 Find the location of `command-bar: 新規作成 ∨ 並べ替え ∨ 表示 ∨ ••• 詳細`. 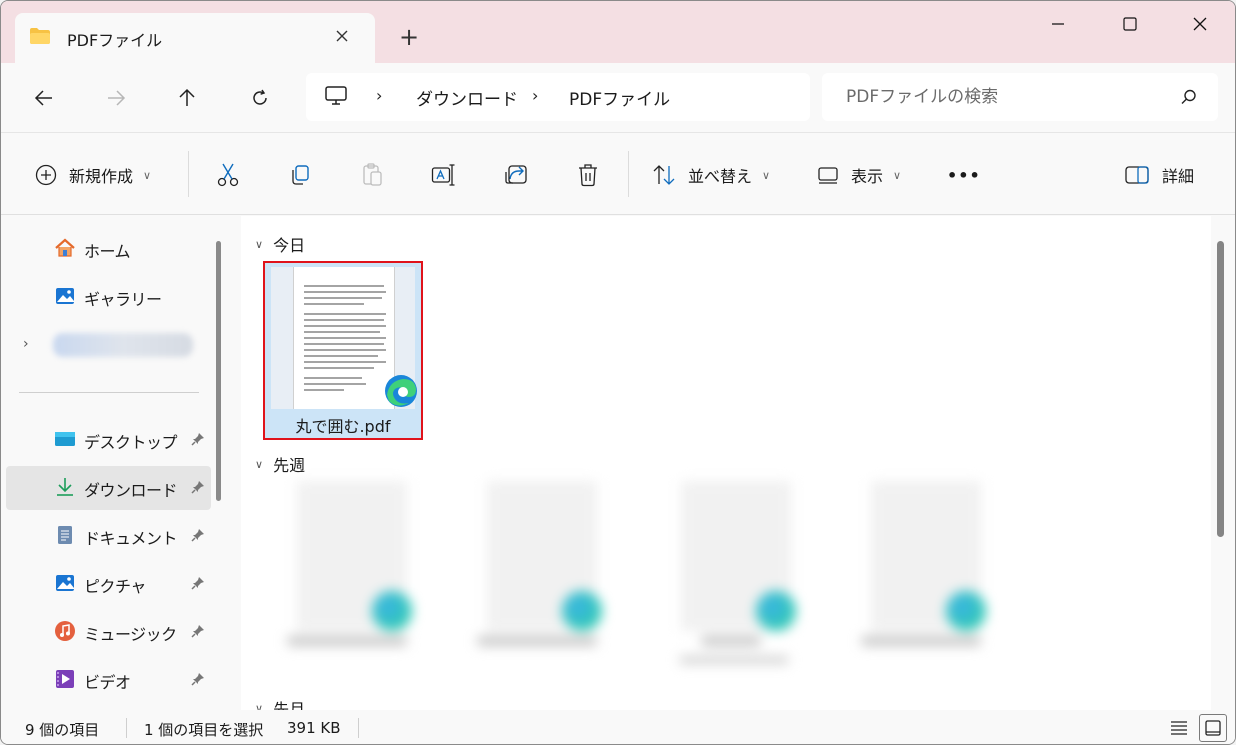

command-bar: 新規作成 ∨ 並べ替え ∨ 表示 ∨ ••• 詳細 is located at coordinates (618, 173).